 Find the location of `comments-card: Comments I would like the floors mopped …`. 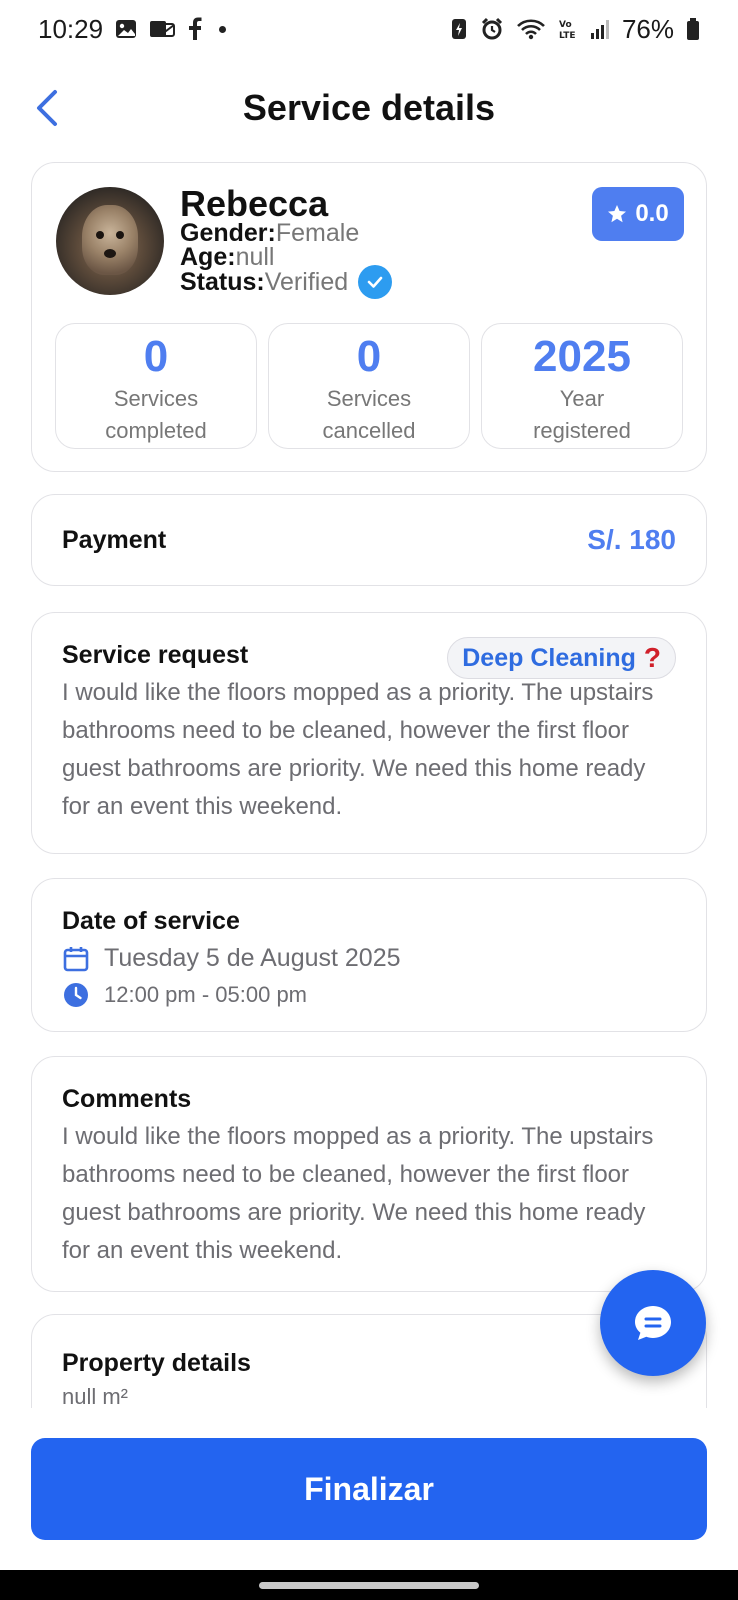

comments-card: Comments I would like the floors mopped … is located at coordinates (369, 1174).